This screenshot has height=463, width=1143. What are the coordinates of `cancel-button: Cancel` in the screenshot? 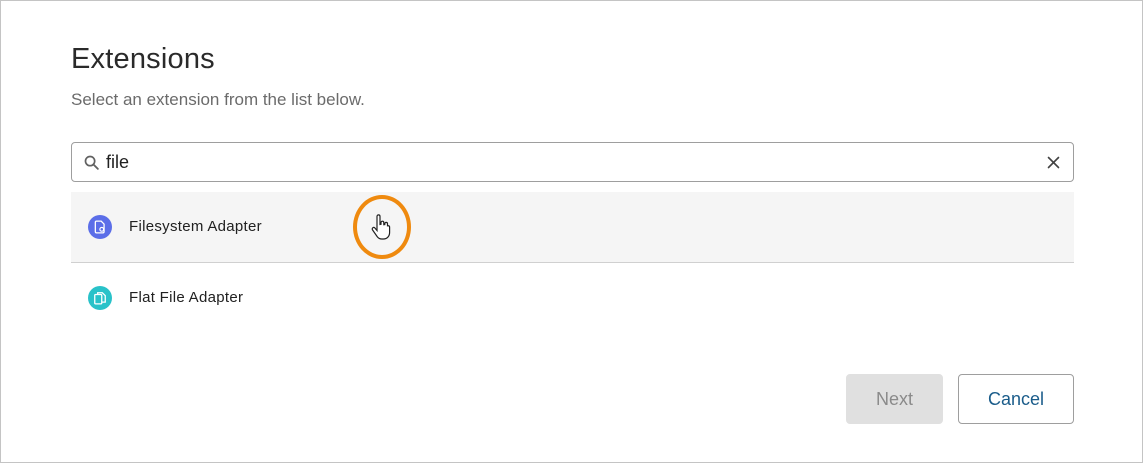 It's located at (1016, 399).